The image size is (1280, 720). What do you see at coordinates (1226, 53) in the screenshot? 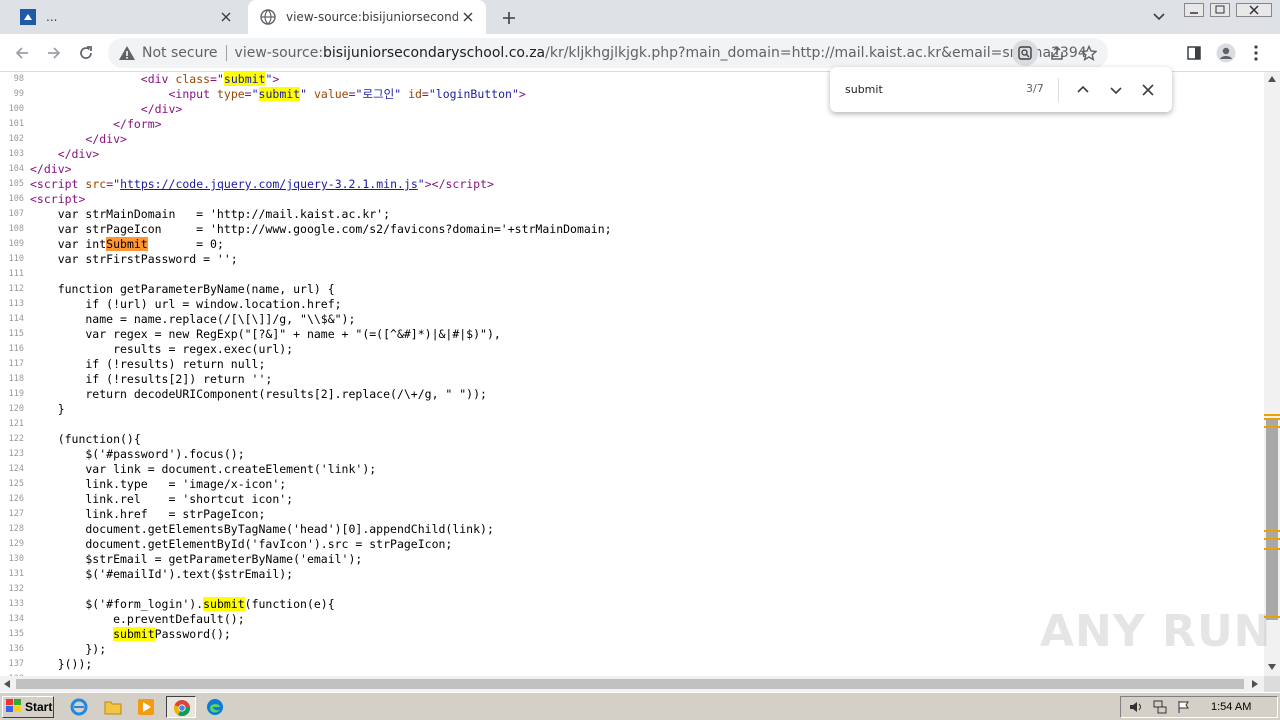
I see `profile-icon` at bounding box center [1226, 53].